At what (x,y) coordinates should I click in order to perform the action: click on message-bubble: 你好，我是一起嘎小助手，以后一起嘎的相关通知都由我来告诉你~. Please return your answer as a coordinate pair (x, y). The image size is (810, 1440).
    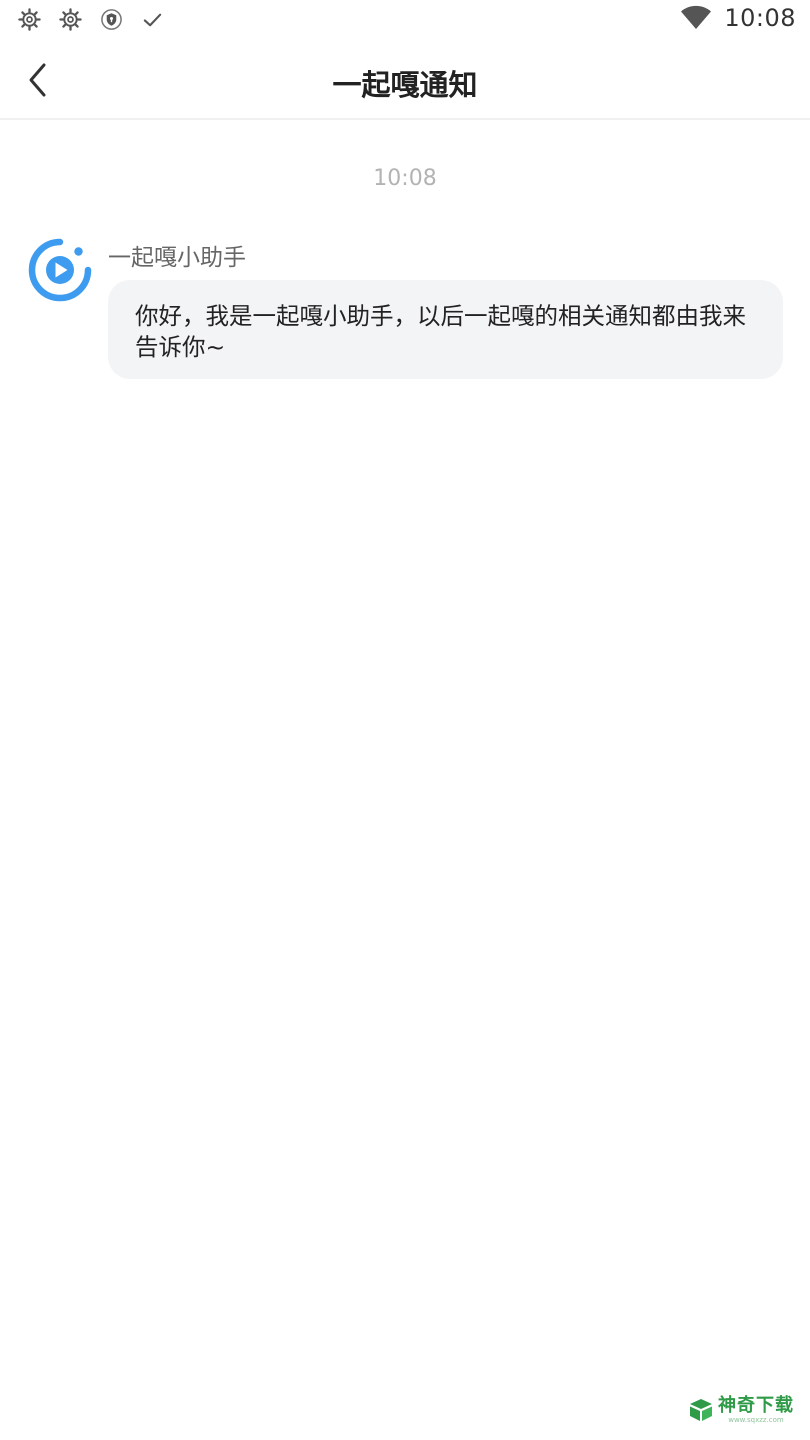
    Looking at the image, I should click on (445, 329).